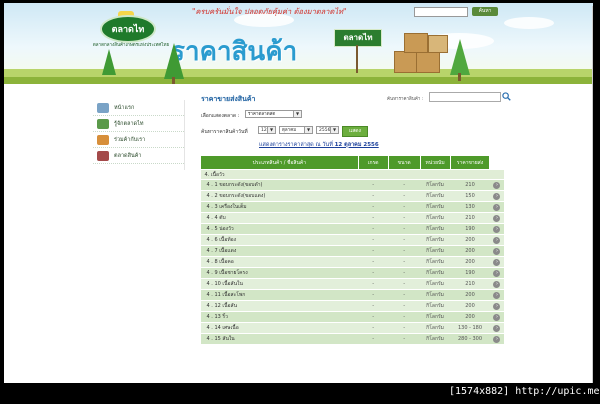 The image size is (600, 404). I want to click on table-row: 4 . 6 เนื้อท้อง - - กิโลกรัม 200 ›, so click(352, 240).